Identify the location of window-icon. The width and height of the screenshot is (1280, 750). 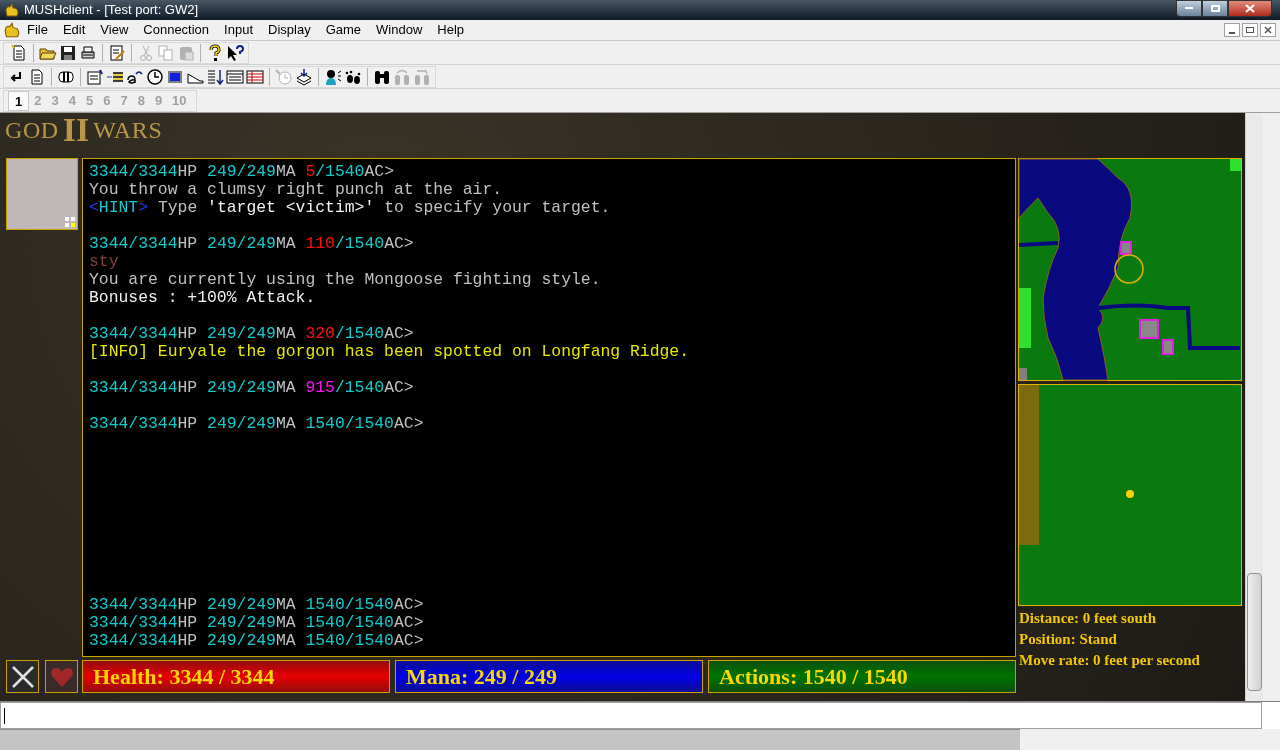
(235, 76).